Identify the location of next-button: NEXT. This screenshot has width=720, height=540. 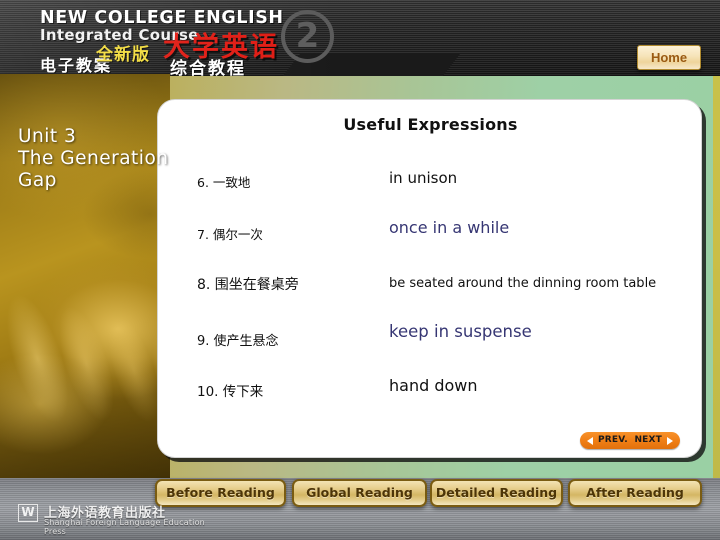
(648, 440).